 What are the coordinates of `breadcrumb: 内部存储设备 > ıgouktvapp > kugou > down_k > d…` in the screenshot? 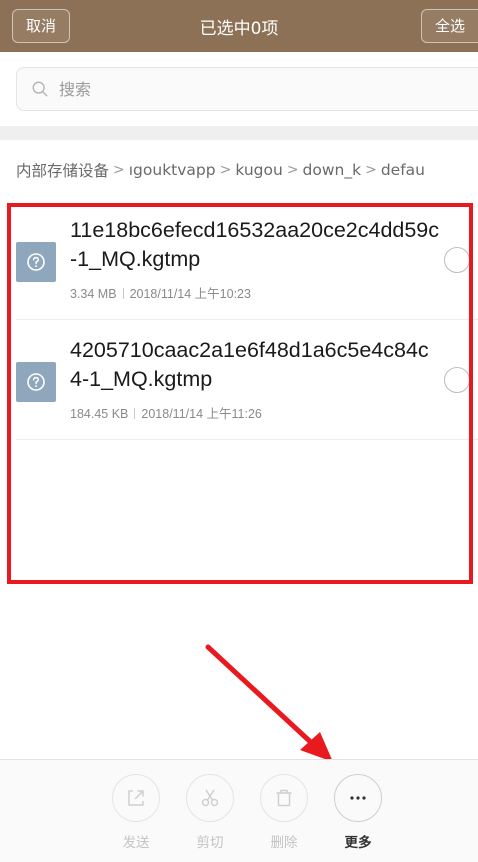 It's located at (239, 170).